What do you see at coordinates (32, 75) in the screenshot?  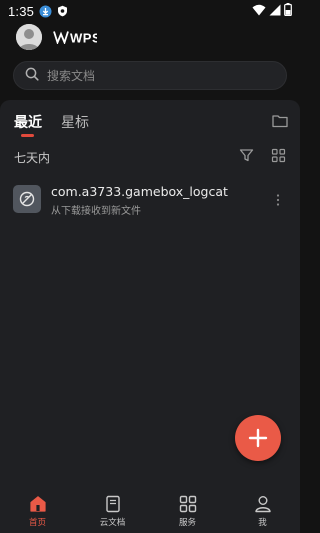 I see `search-icon` at bounding box center [32, 75].